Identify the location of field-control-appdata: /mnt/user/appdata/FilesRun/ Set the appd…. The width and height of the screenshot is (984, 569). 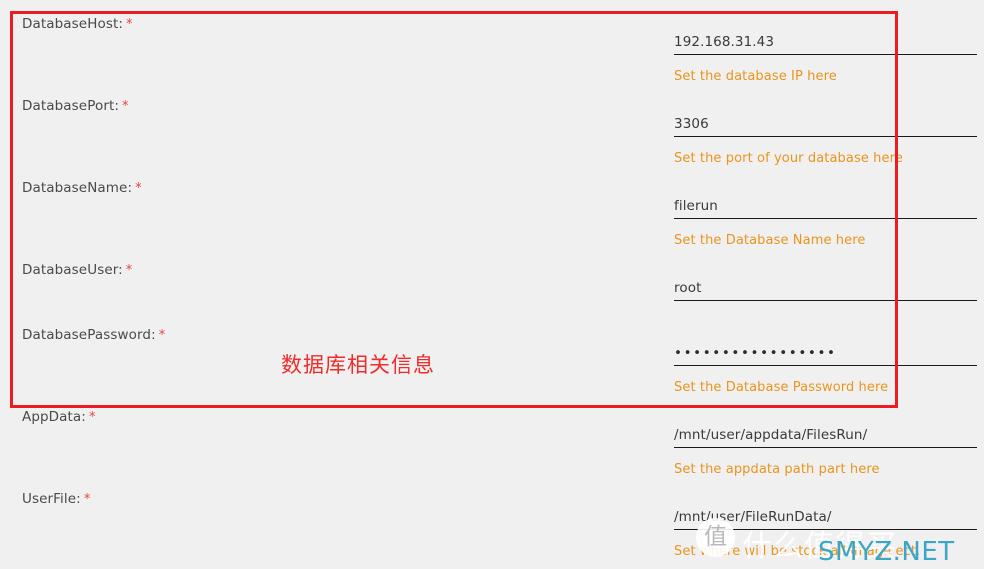
(825, 451).